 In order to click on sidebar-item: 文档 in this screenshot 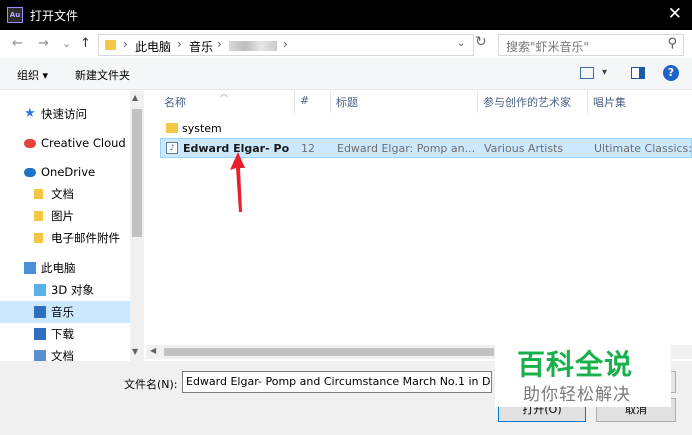, I will do `click(65, 194)`.